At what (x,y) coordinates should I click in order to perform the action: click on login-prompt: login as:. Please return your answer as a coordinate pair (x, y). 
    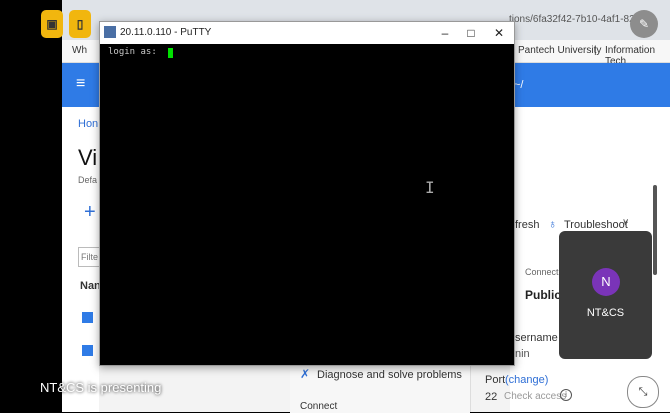
    Looking at the image, I should click on (132, 52).